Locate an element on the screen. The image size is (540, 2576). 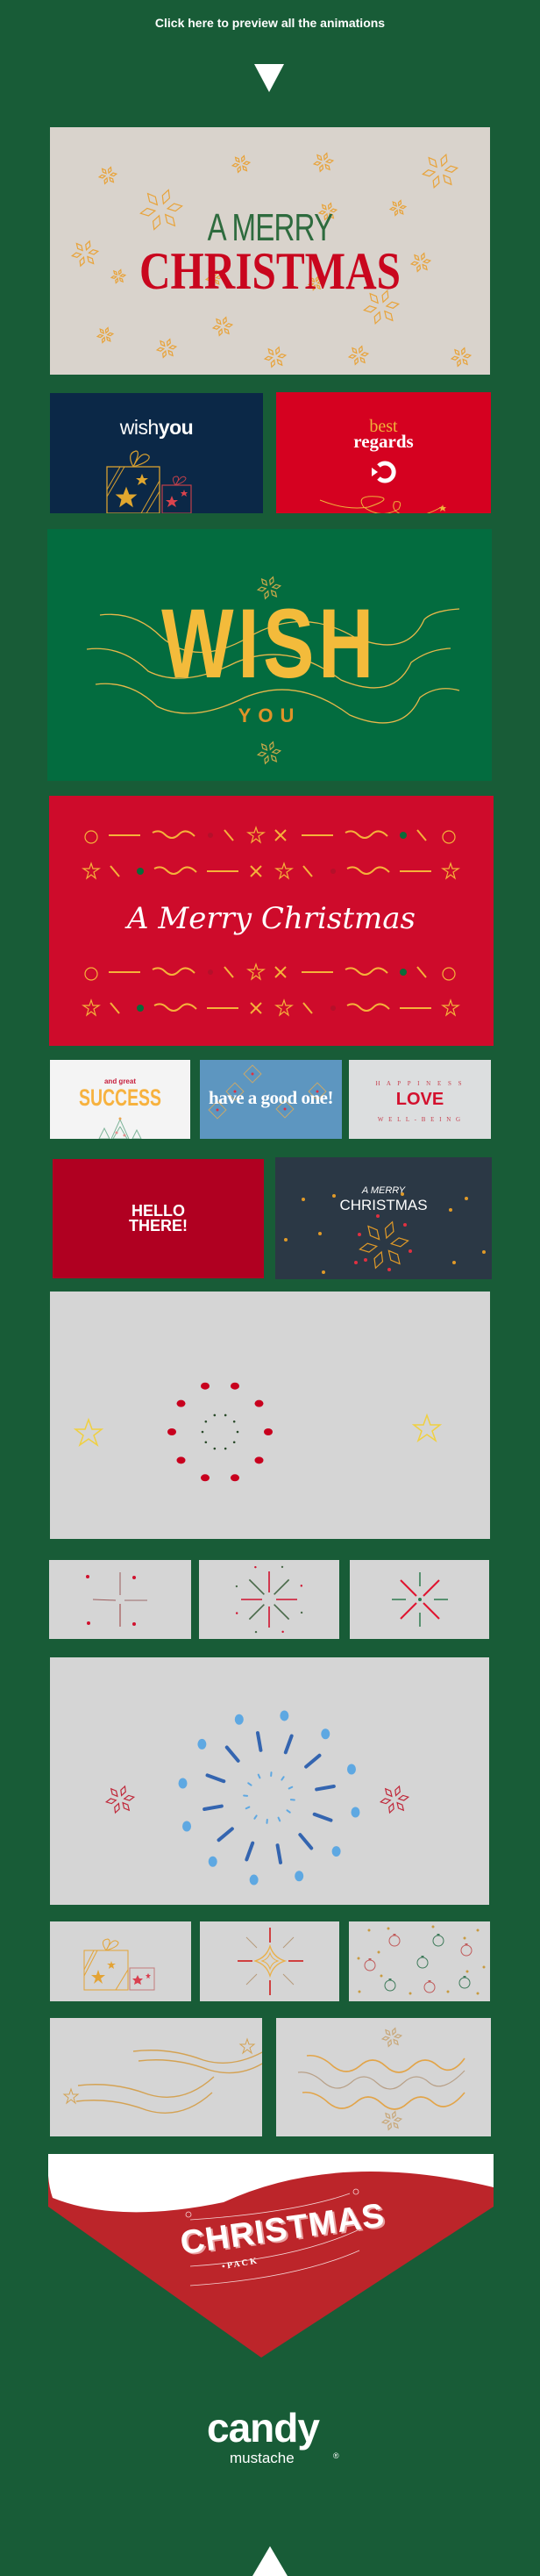
card-gifts is located at coordinates (121, 1961).